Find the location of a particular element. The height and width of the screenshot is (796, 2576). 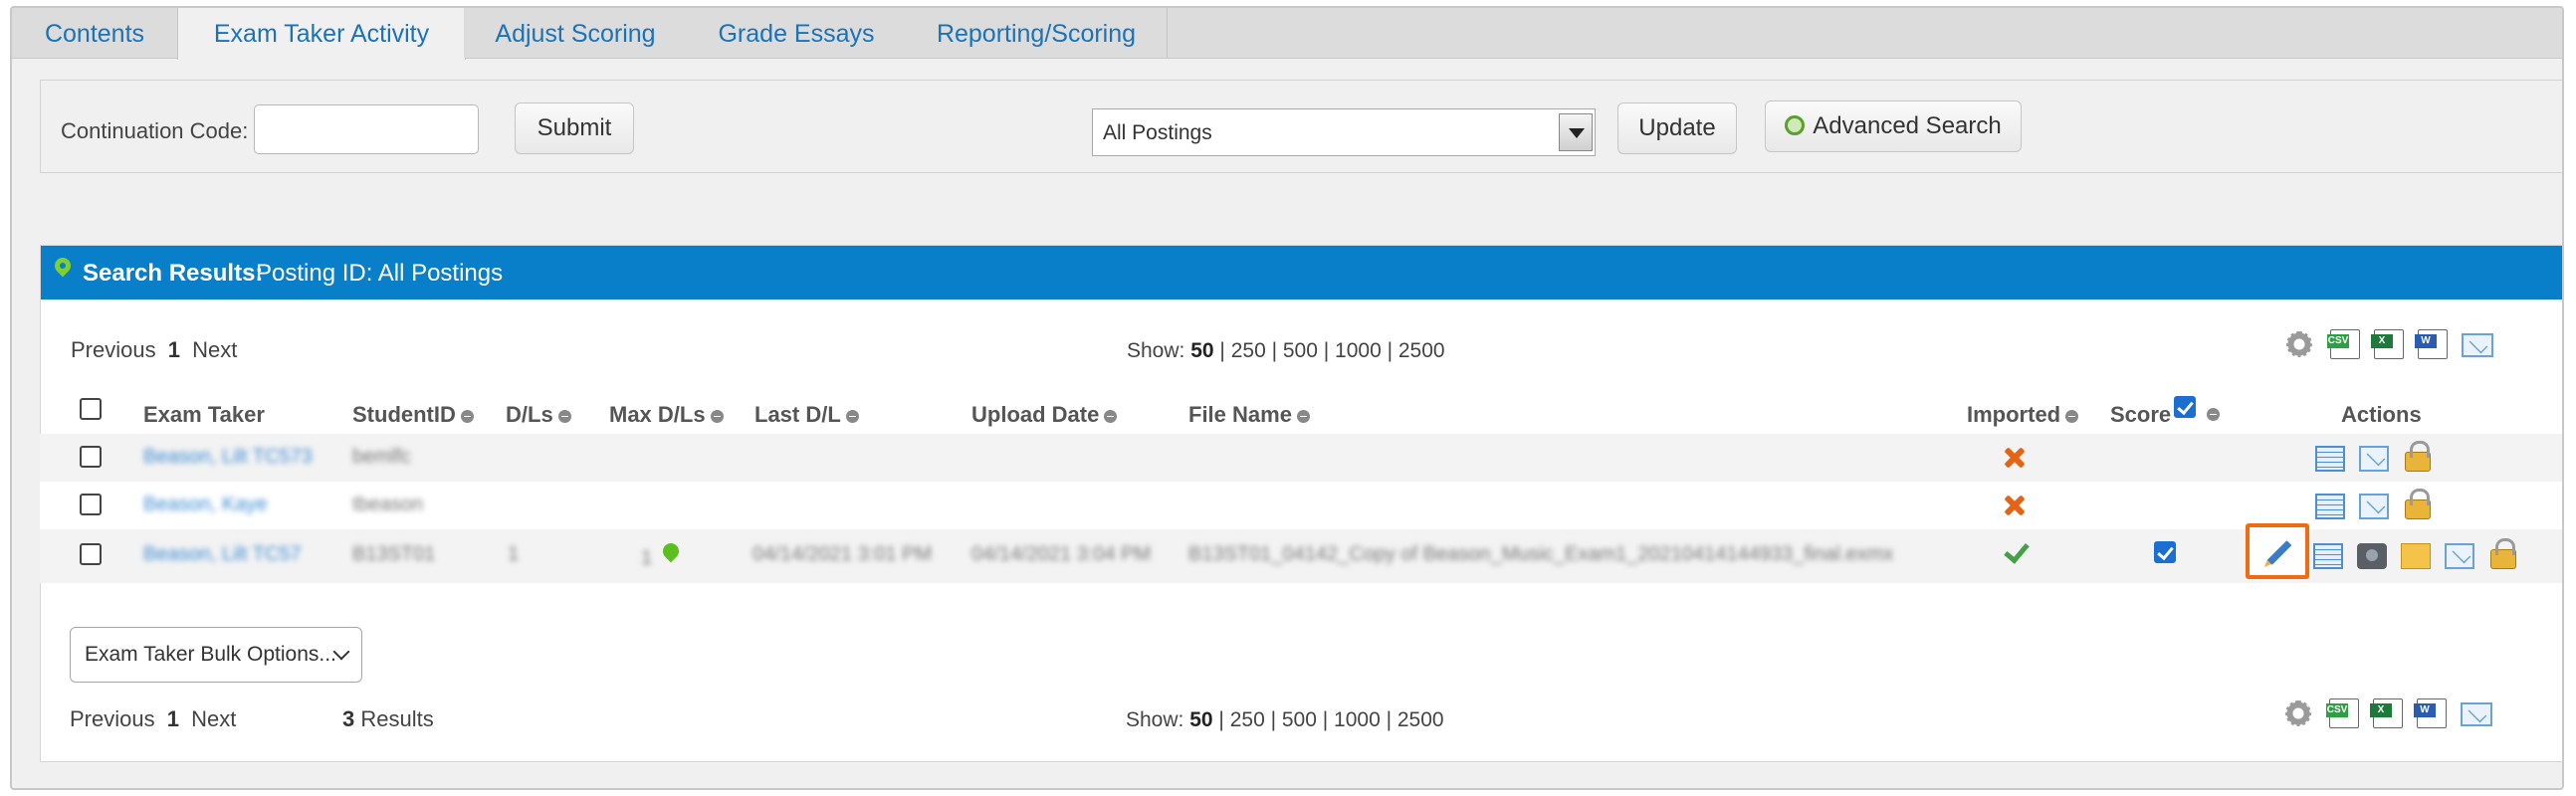

pager-top: Previous 1 Next is located at coordinates (154, 350).